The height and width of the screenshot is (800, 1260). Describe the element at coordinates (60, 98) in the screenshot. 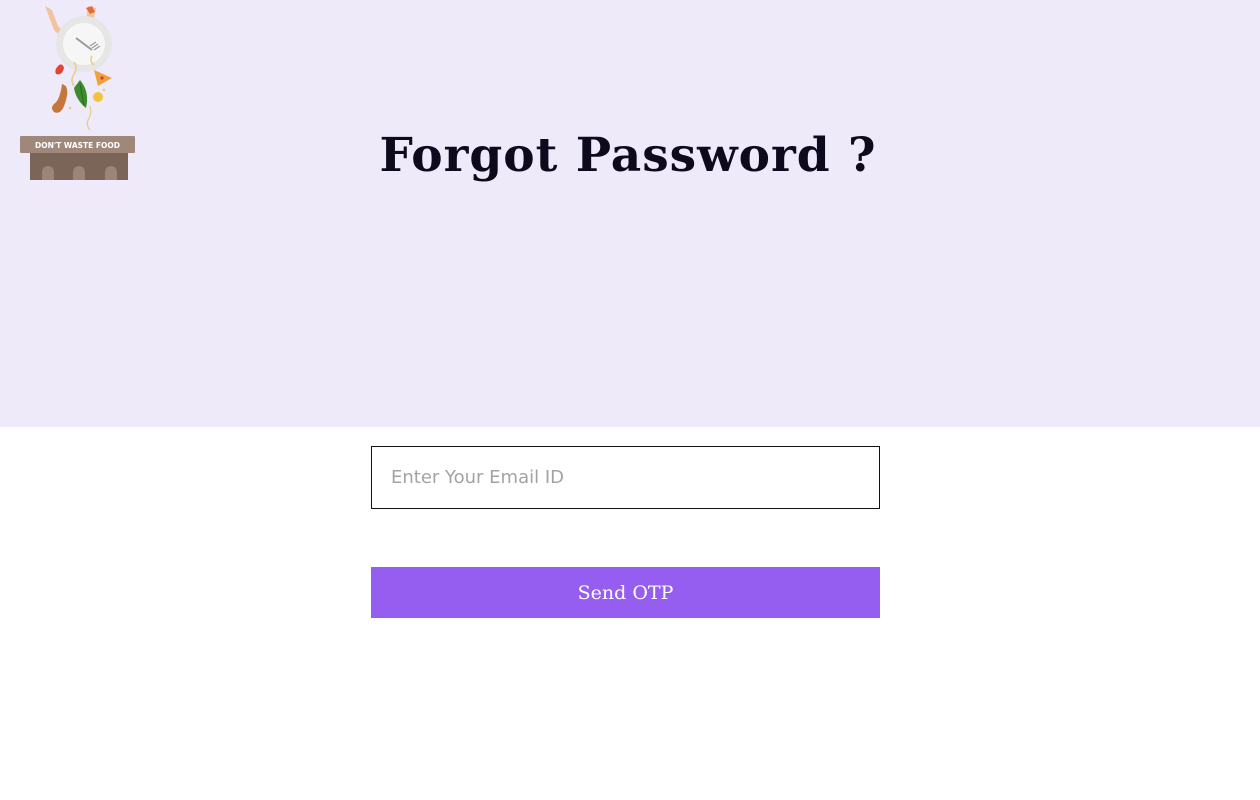

I see `sausage-icon` at that location.